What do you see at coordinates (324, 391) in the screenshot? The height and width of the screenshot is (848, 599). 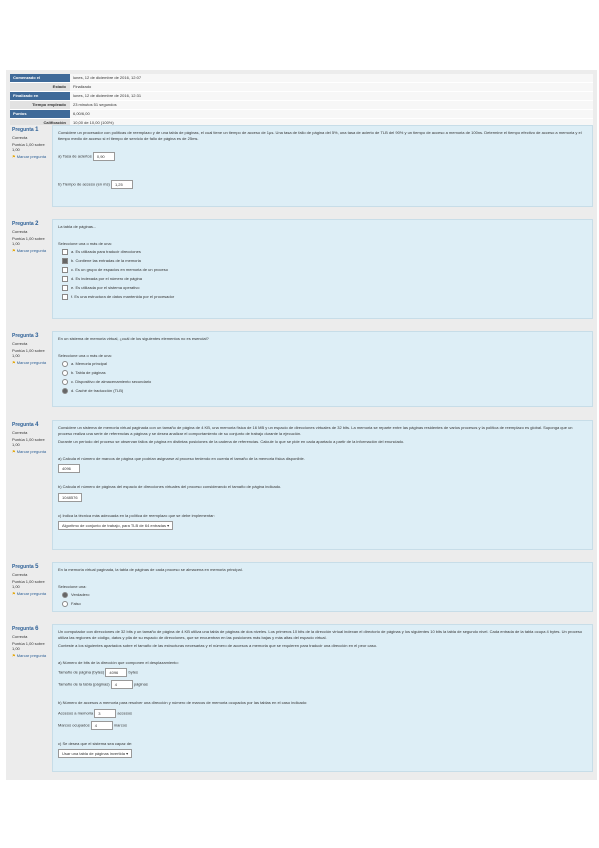 I see `answer-option: d. Caché de traducción (TLB)` at bounding box center [324, 391].